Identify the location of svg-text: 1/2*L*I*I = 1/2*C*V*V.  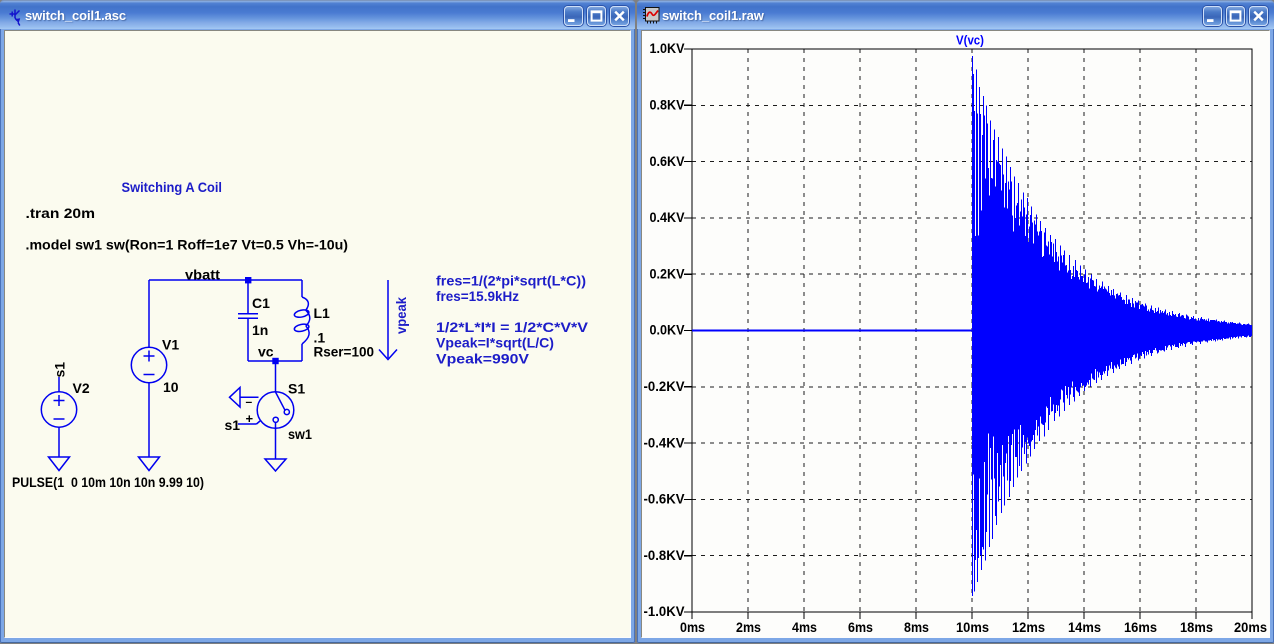
(512, 327).